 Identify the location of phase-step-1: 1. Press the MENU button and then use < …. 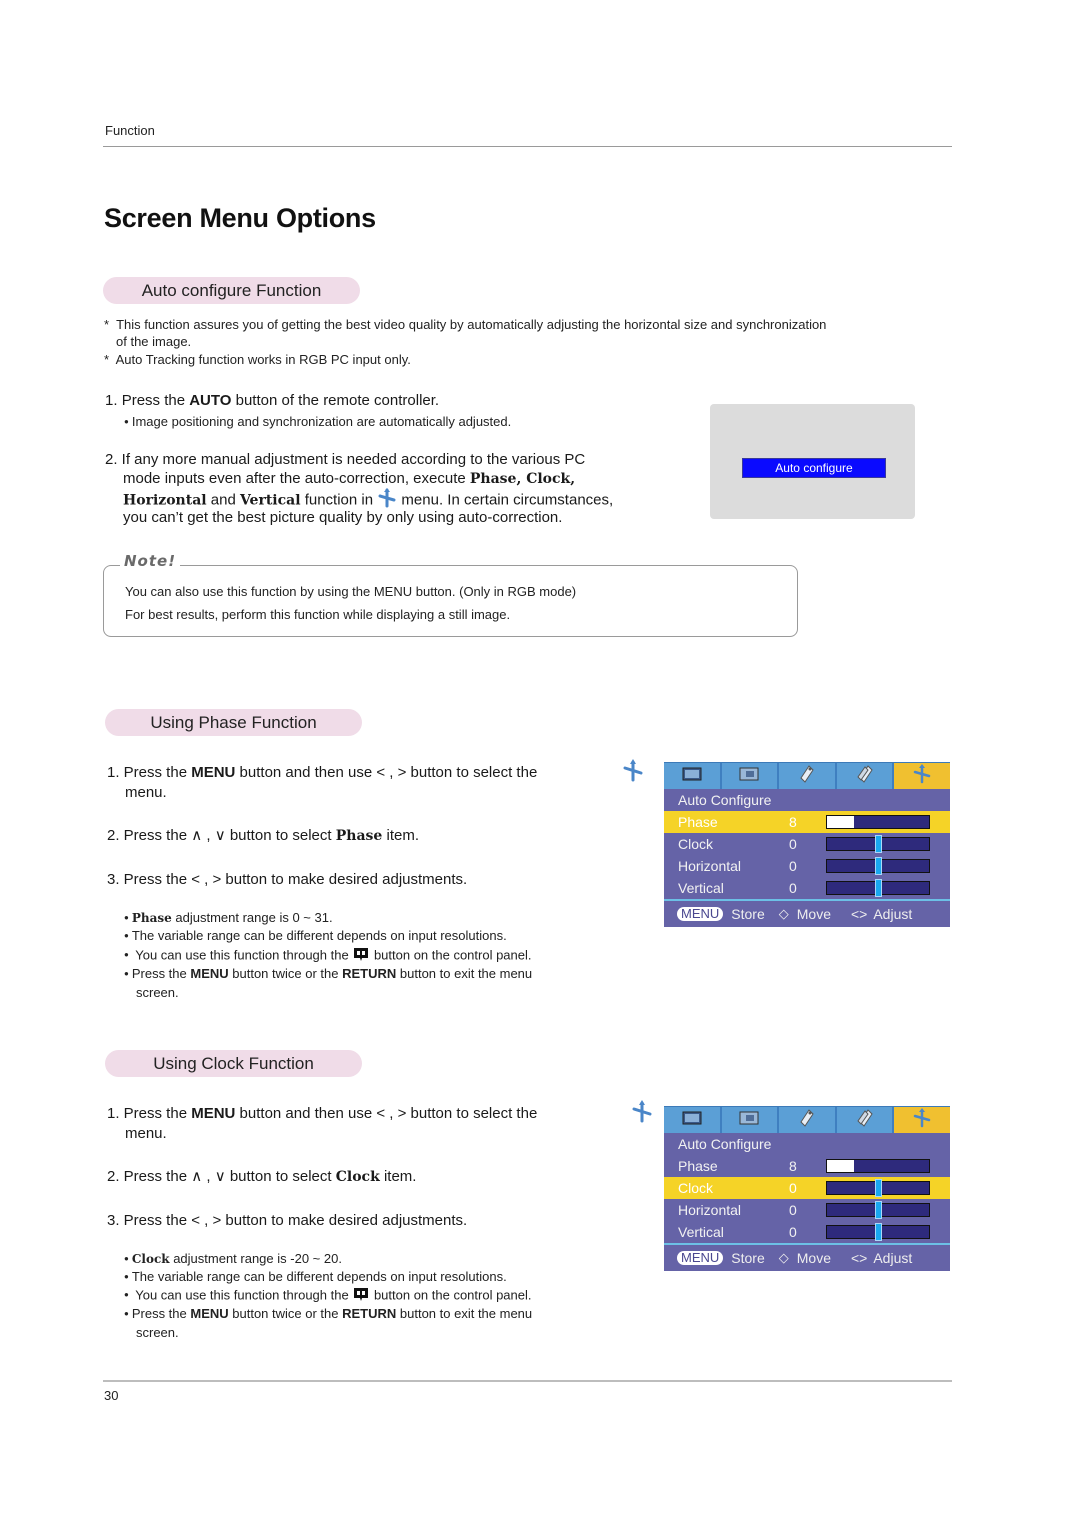
(322, 773).